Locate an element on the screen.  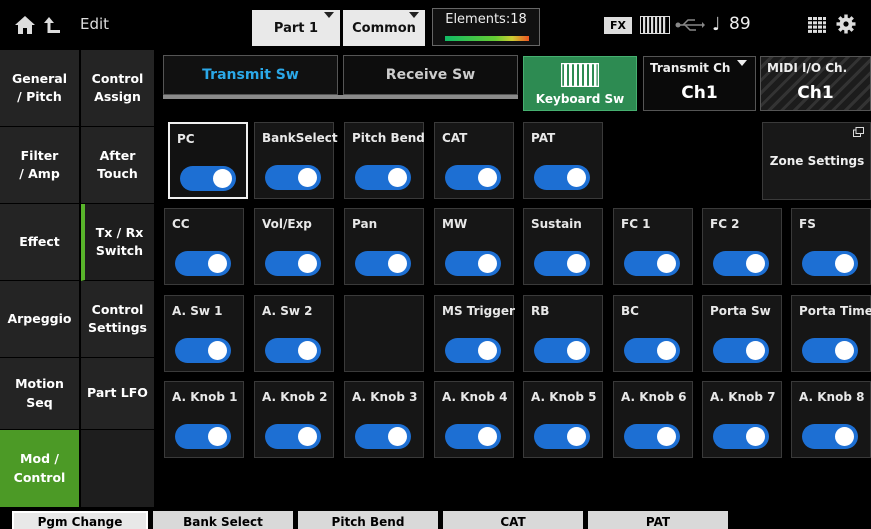
switch-cell-pitch-bend: Pitch Bend is located at coordinates (384, 160).